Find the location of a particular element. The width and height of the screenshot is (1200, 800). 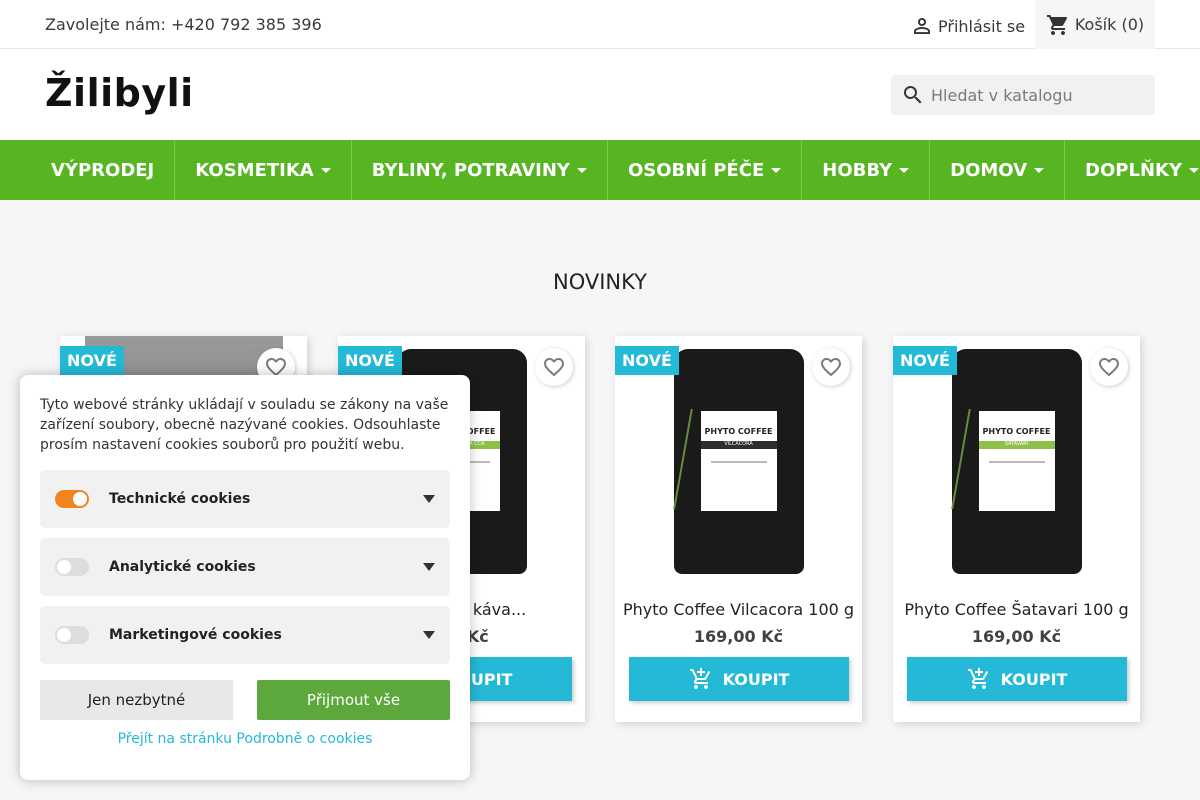

nav-item-label: BYLINY, POTRAVINY is located at coordinates (470, 170).